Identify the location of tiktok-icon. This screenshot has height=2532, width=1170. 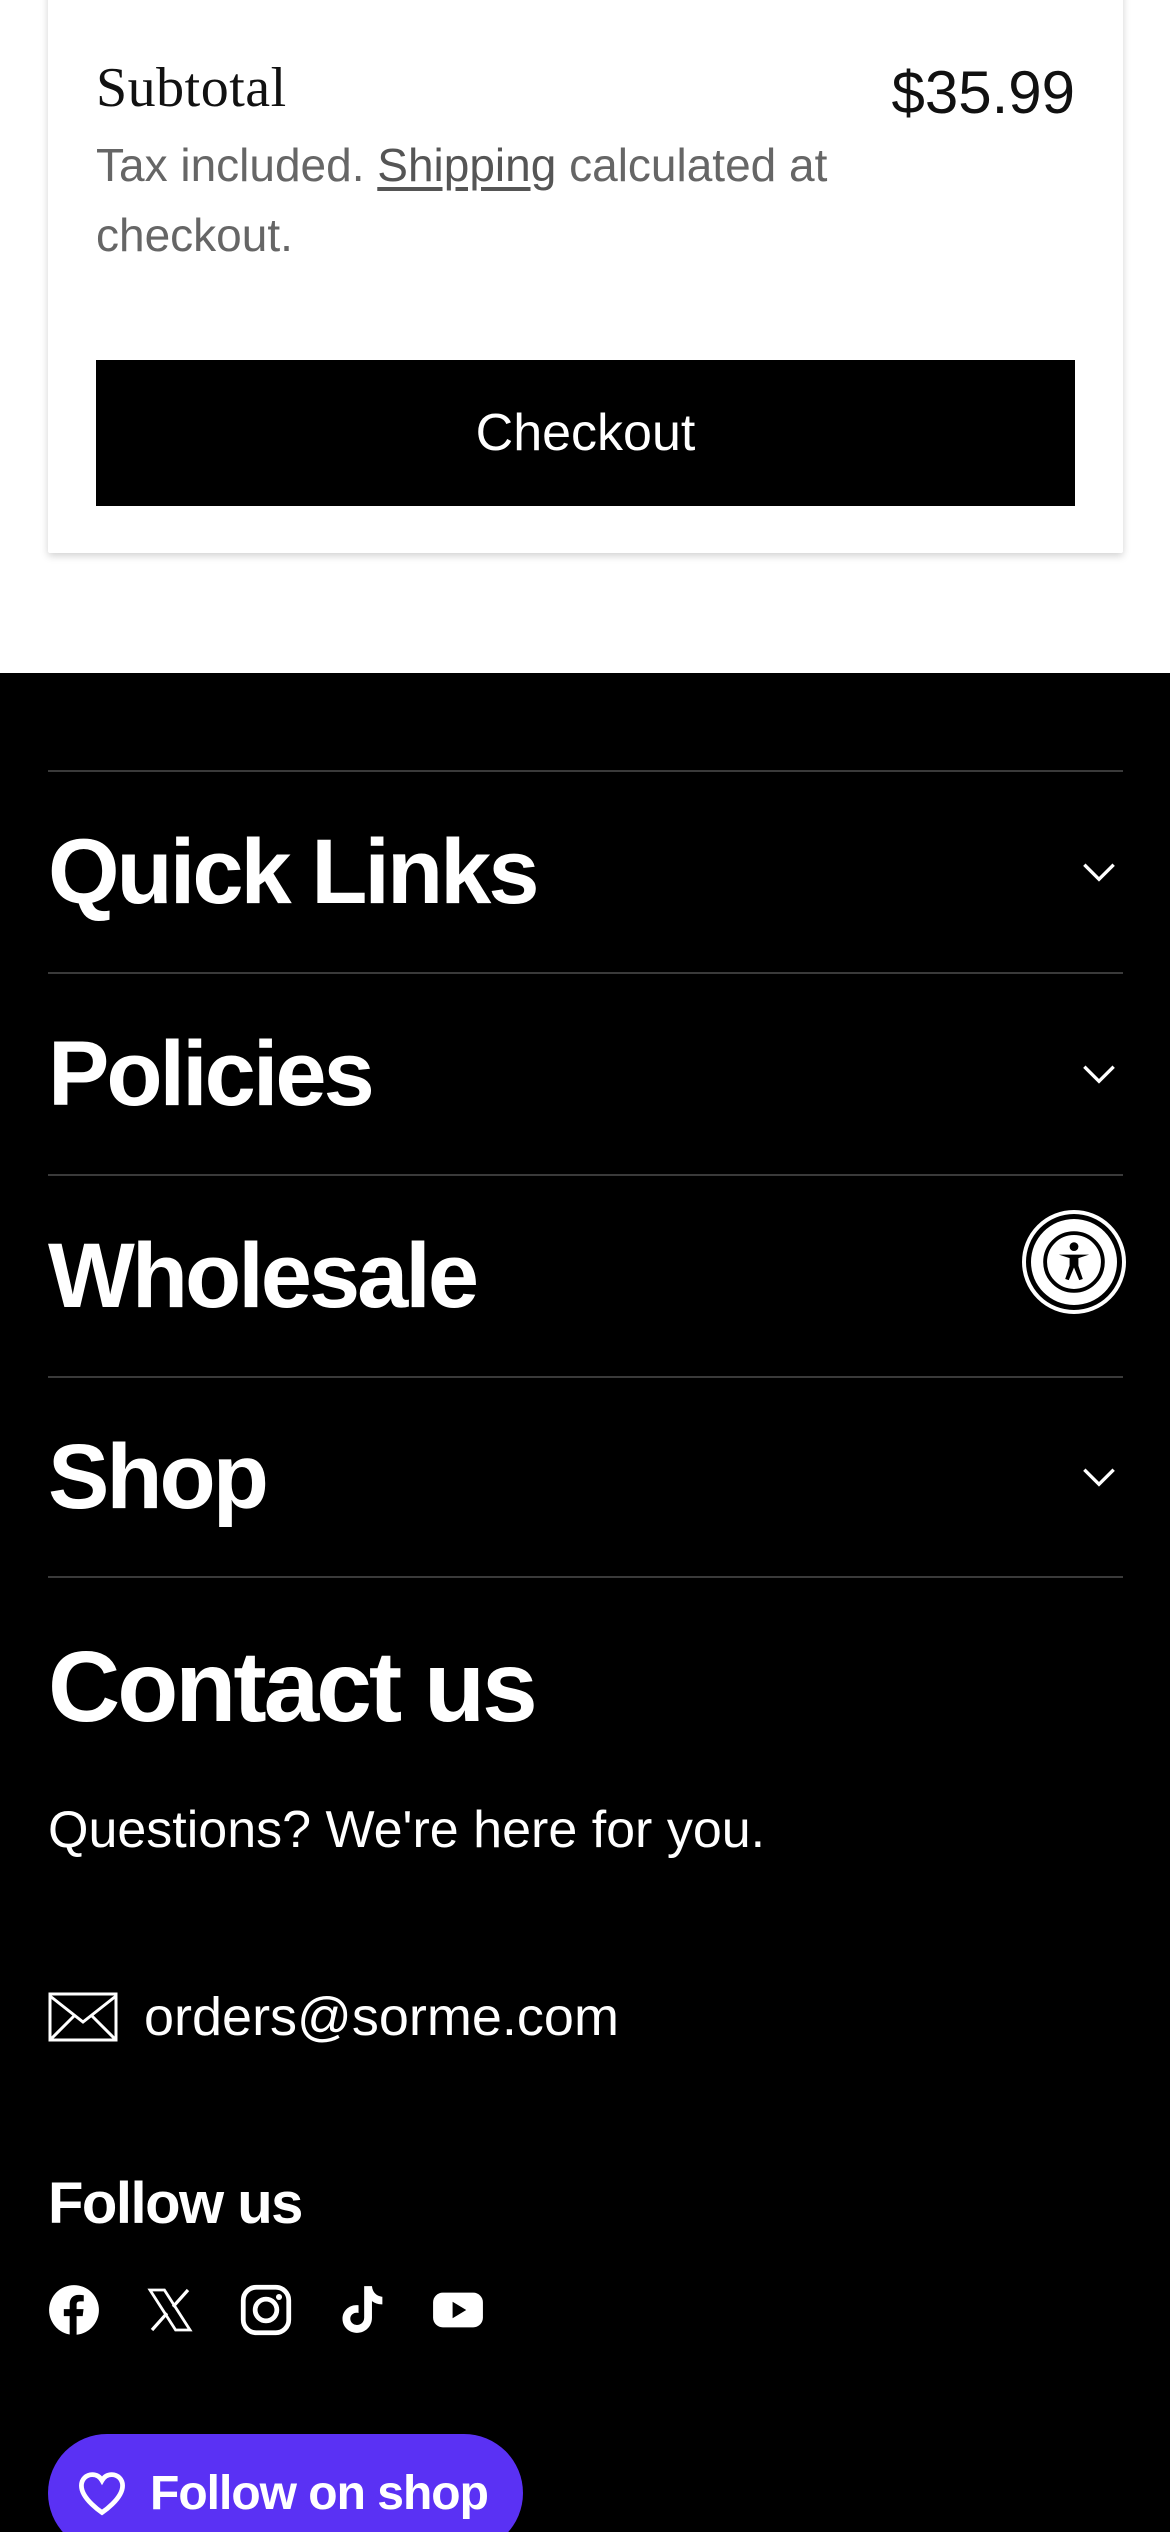
(362, 2310).